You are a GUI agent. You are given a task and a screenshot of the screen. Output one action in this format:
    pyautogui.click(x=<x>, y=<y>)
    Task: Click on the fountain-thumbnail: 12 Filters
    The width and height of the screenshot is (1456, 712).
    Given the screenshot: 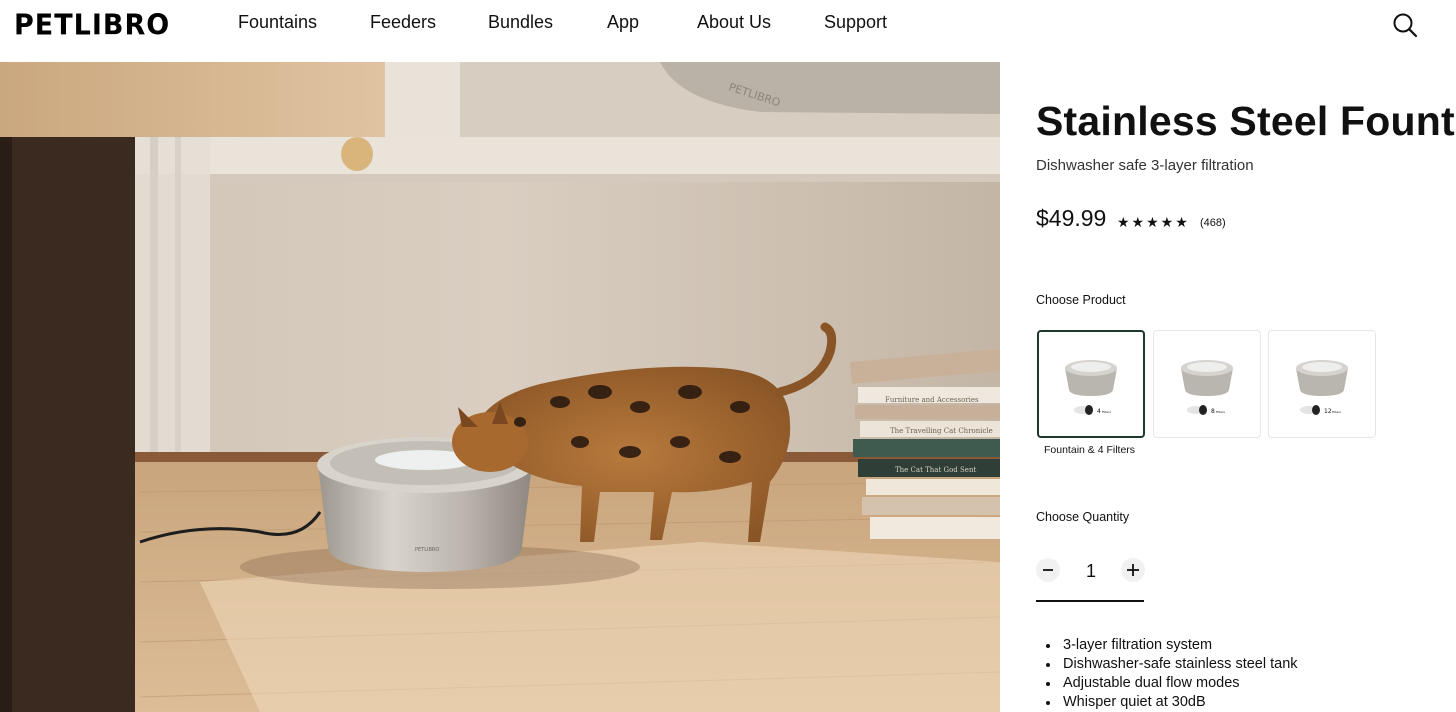 What is the action you would take?
    pyautogui.click(x=1322, y=387)
    